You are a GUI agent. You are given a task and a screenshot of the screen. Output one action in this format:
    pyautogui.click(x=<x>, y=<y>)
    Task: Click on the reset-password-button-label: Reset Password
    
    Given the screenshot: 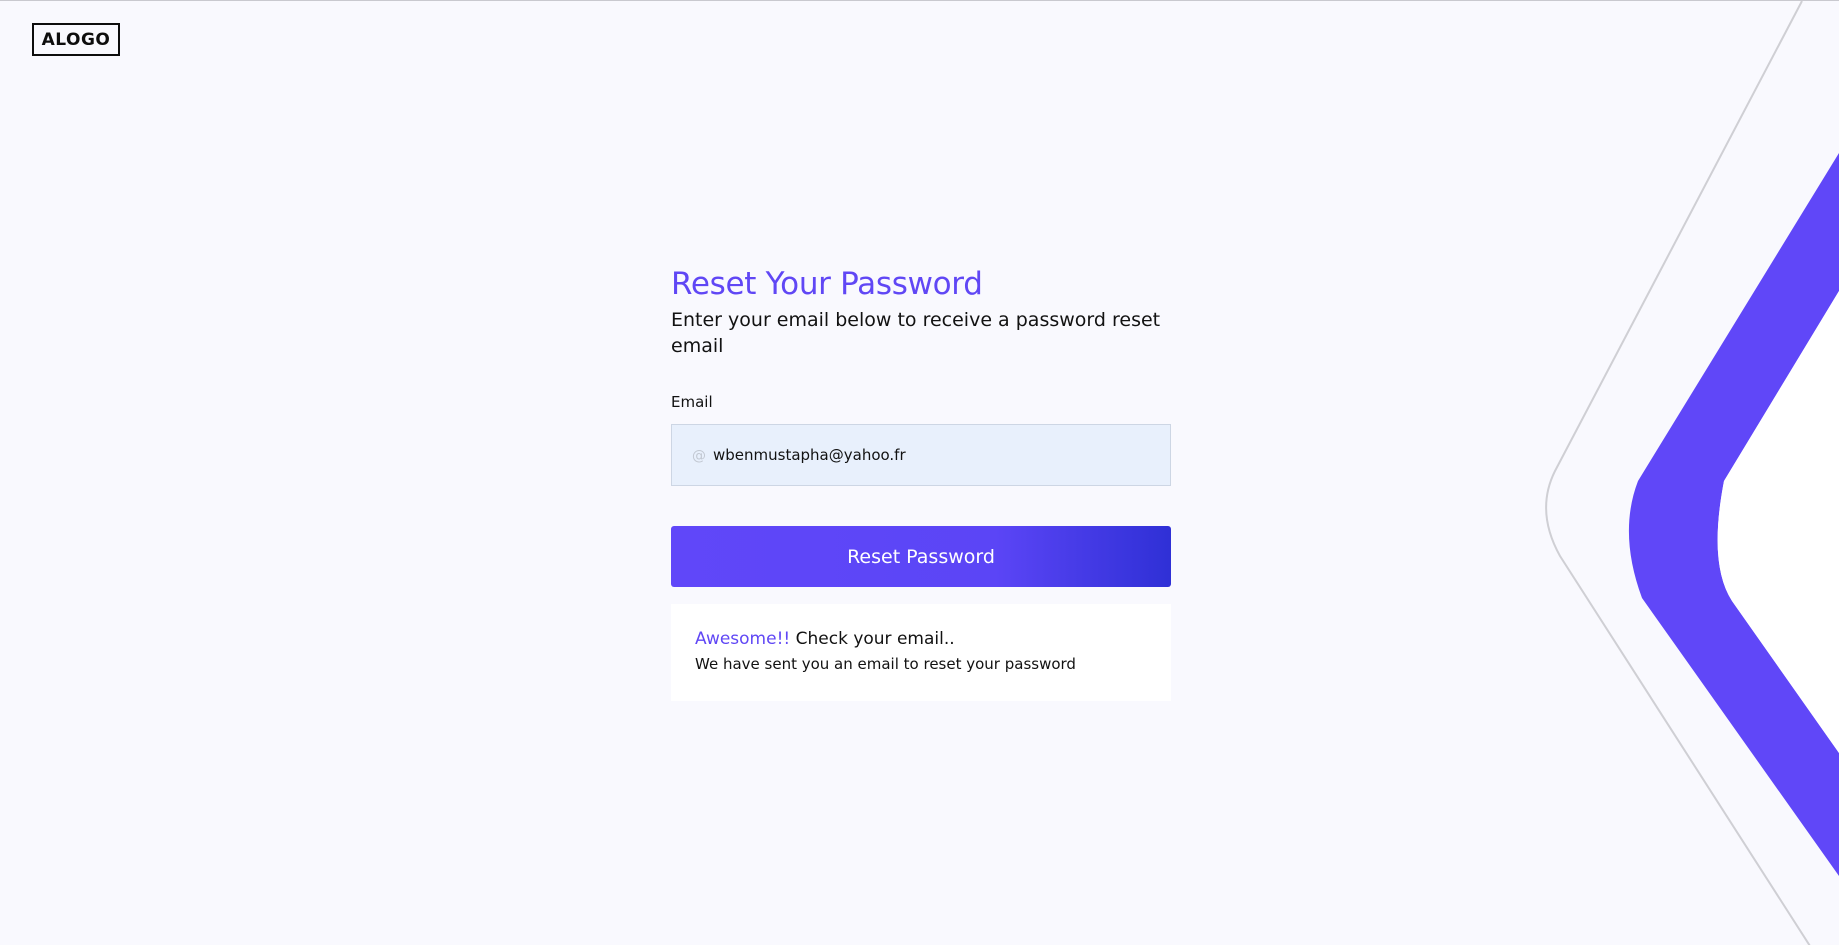 What is the action you would take?
    pyautogui.click(x=921, y=556)
    